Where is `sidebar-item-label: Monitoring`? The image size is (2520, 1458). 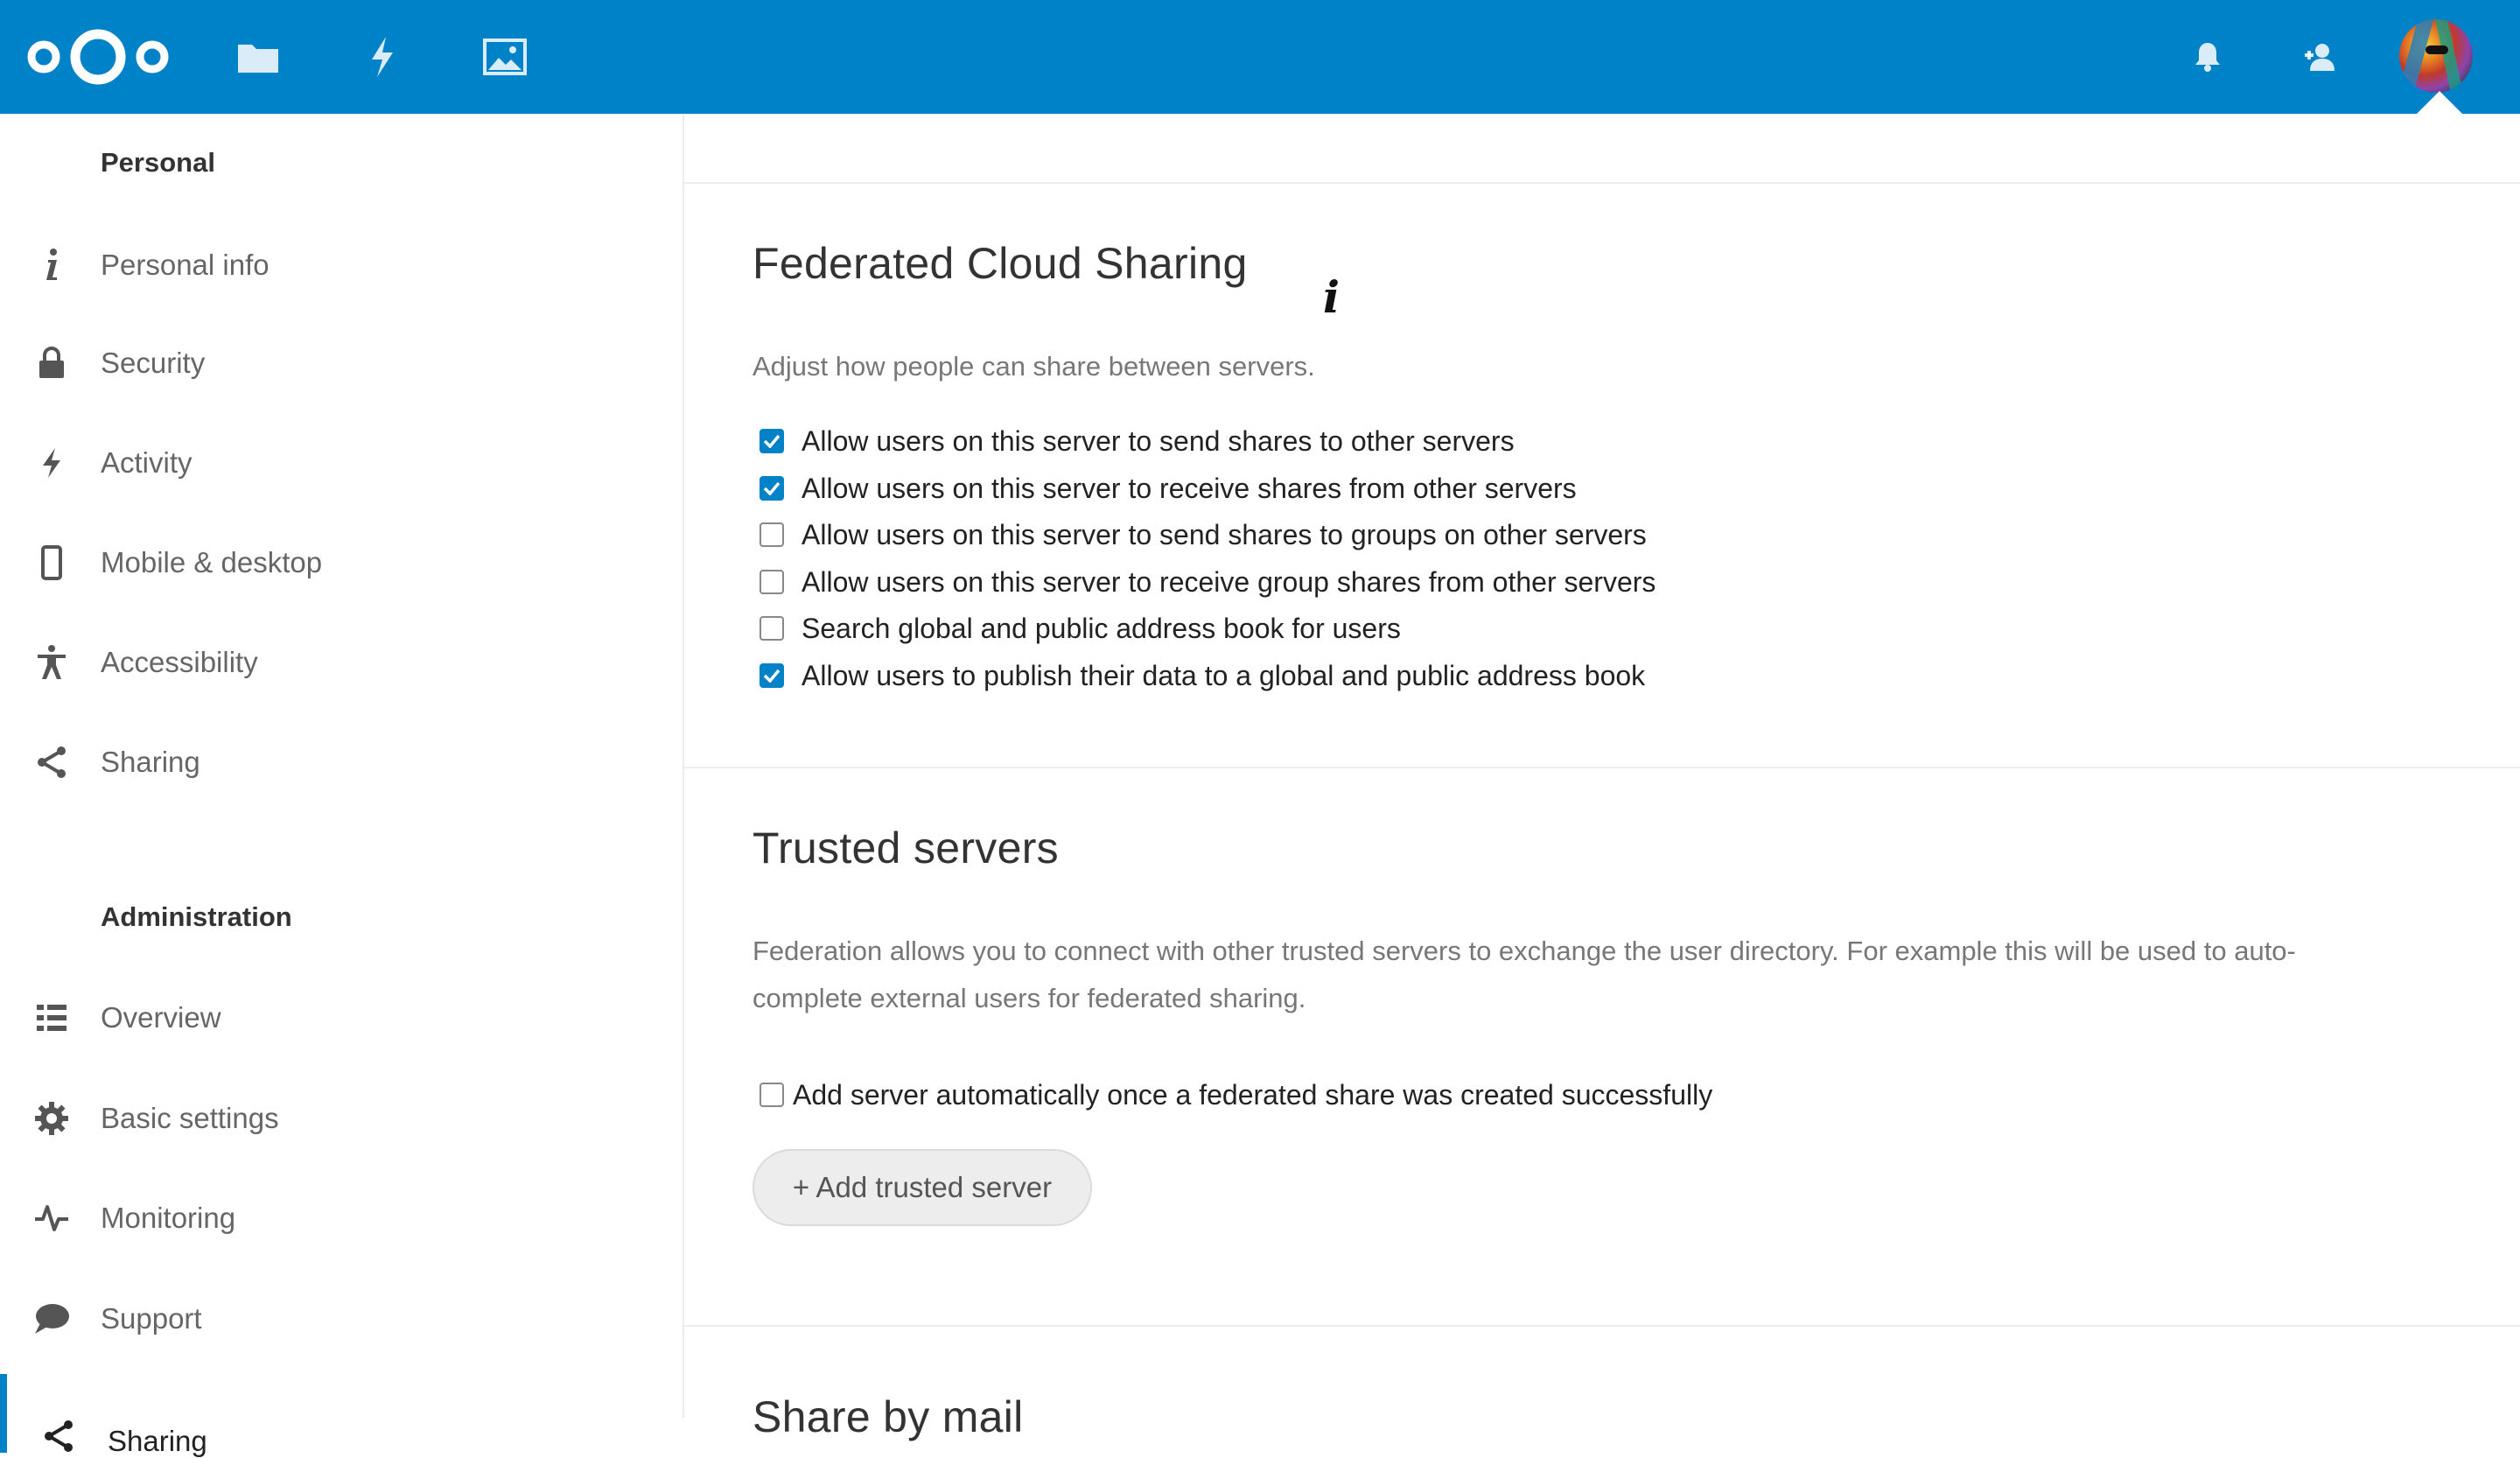 sidebar-item-label: Monitoring is located at coordinates (168, 1218).